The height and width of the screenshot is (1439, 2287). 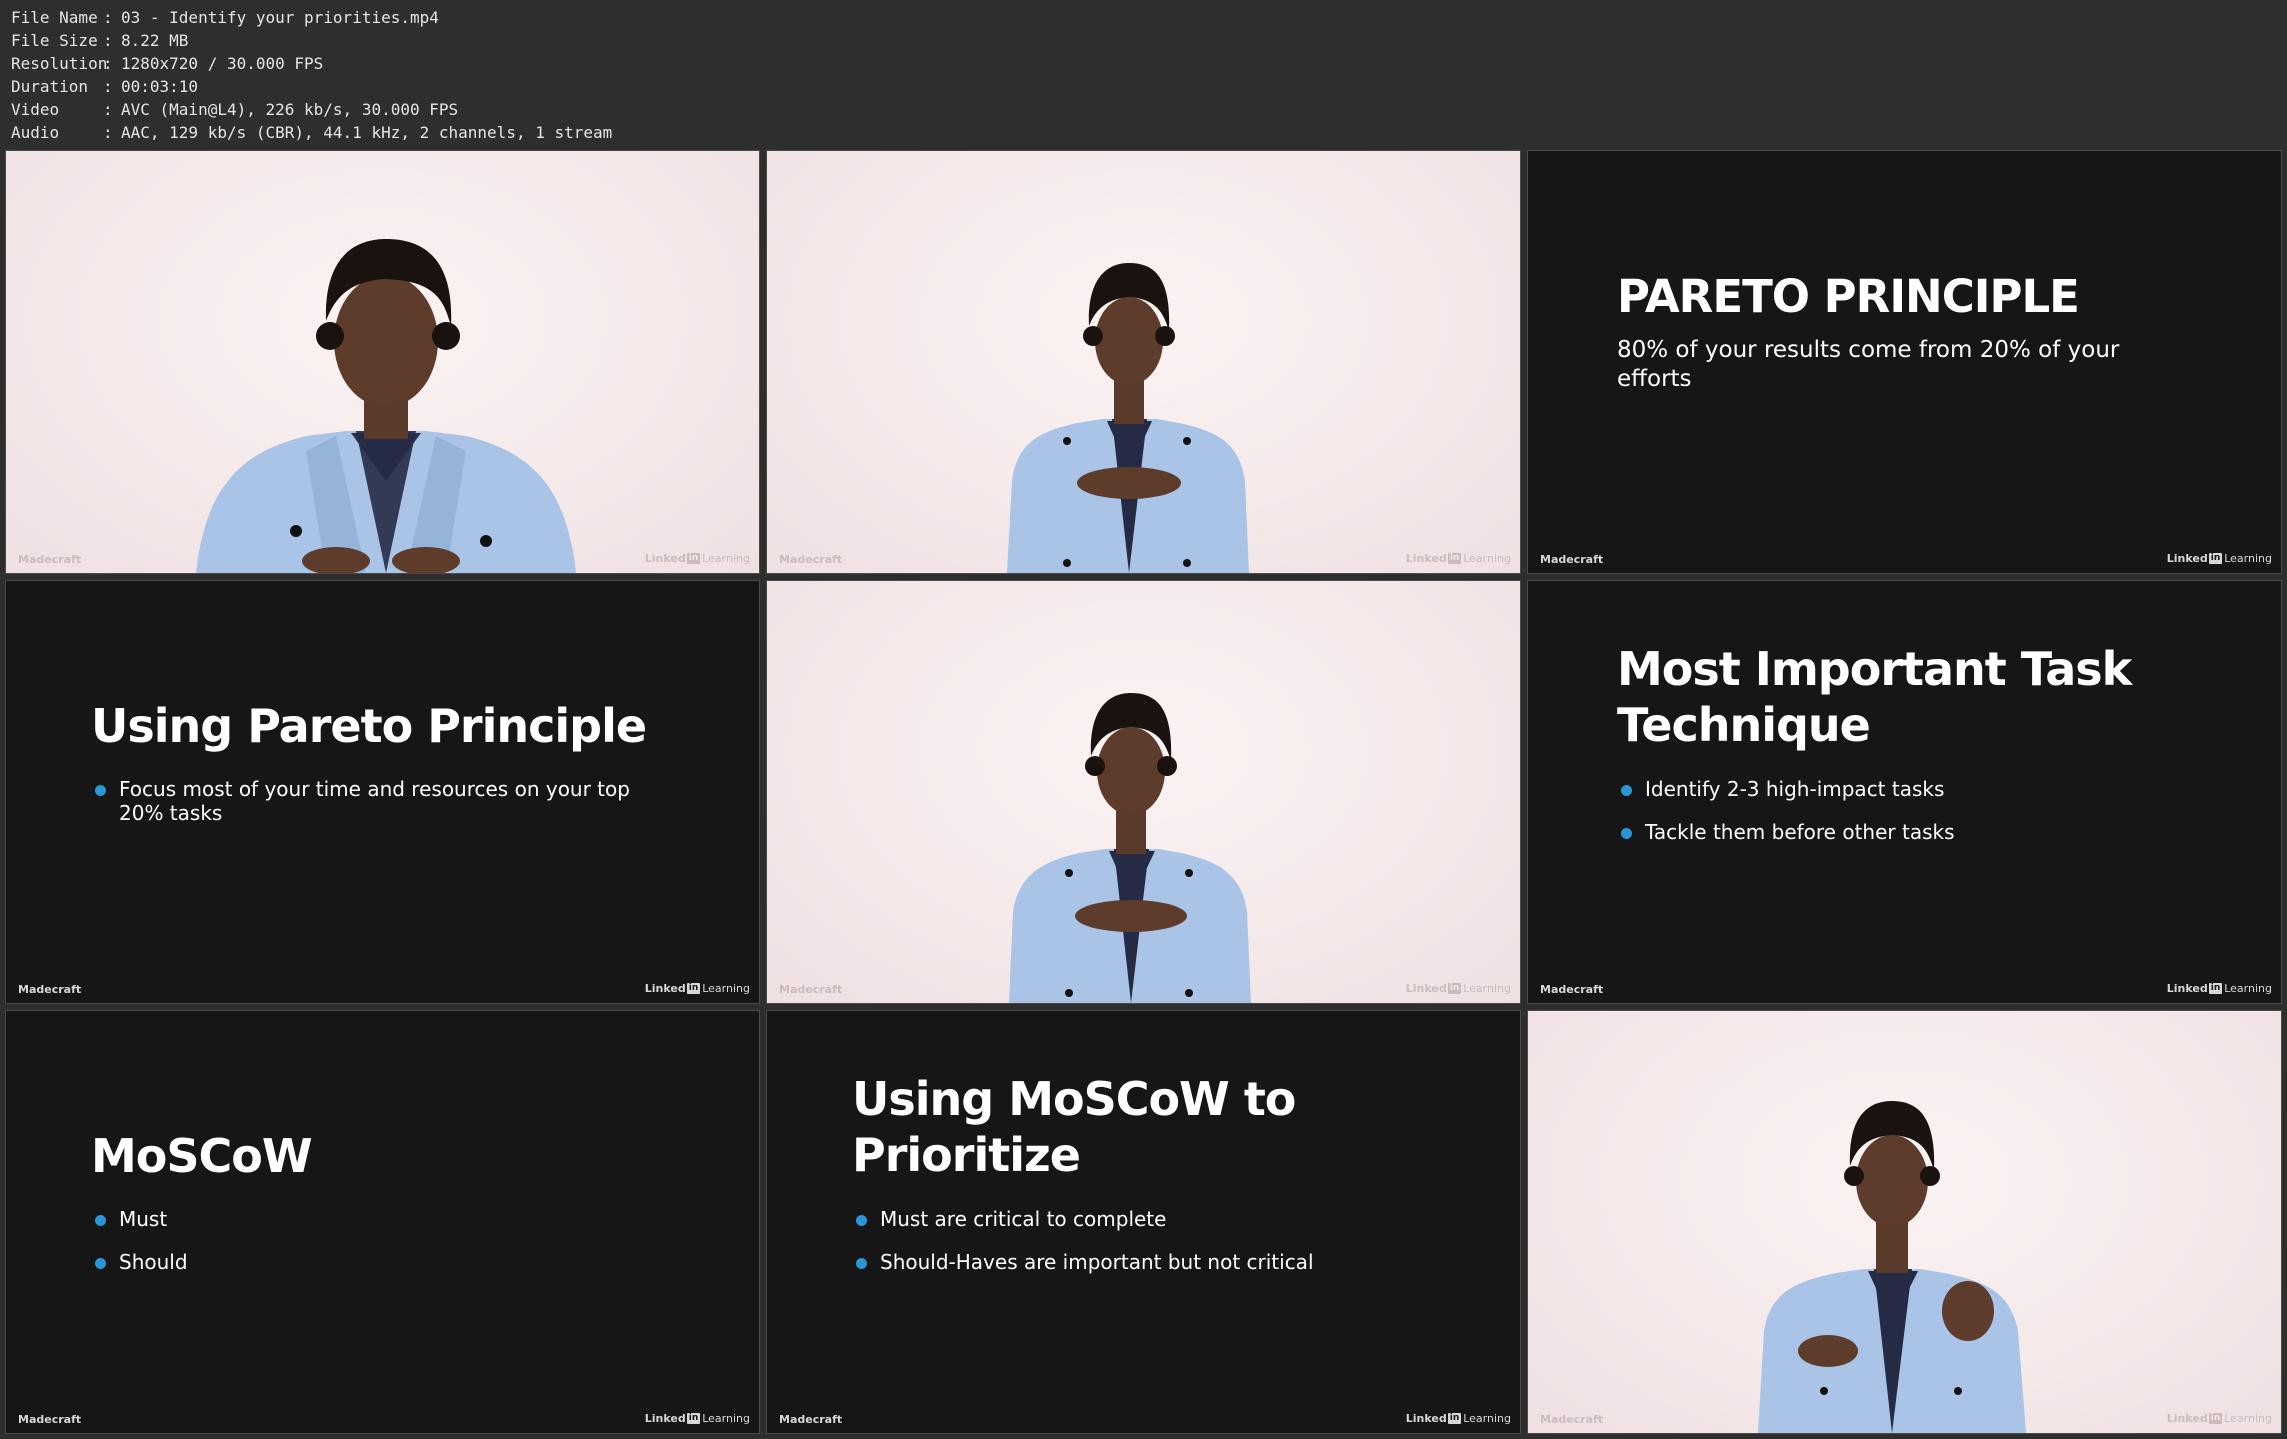 What do you see at coordinates (1897, 832) in the screenshot?
I see `list-item: Tackle them before other tasks` at bounding box center [1897, 832].